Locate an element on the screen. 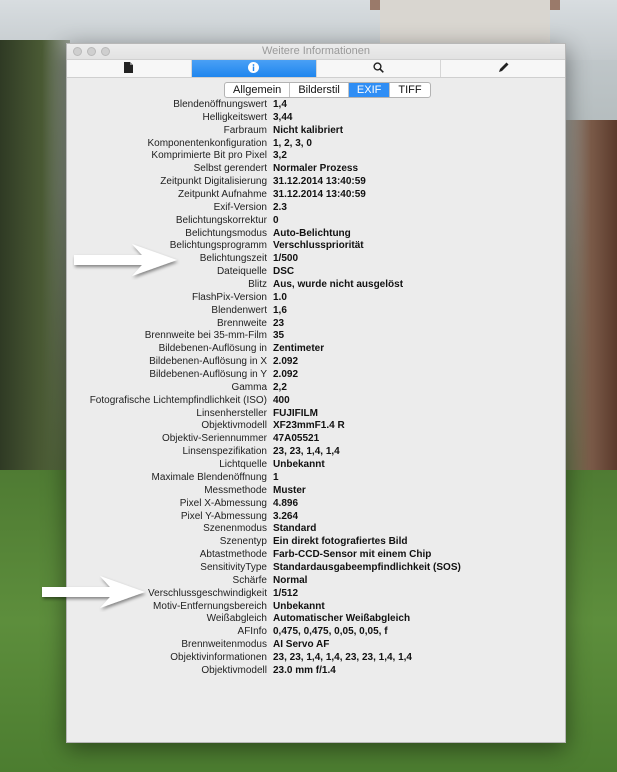  exif-value: Ein direkt fotografiertes Bild is located at coordinates (339, 542).